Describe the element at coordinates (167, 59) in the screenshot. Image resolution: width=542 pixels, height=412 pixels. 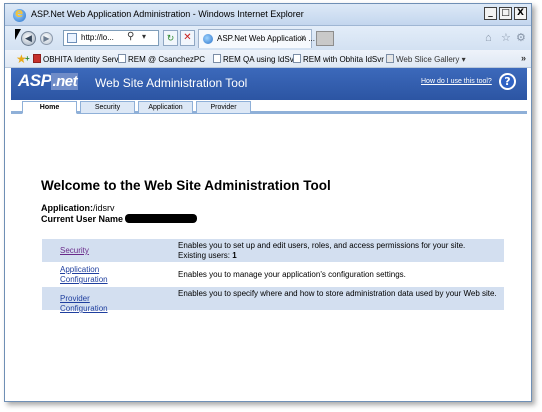
I see `favorite-label: REM @ CsanchezPC` at that location.